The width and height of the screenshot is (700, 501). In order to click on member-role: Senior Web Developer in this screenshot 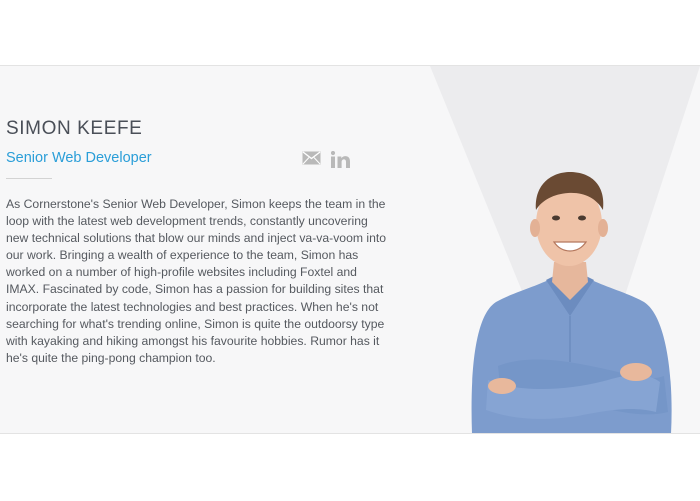, I will do `click(79, 158)`.